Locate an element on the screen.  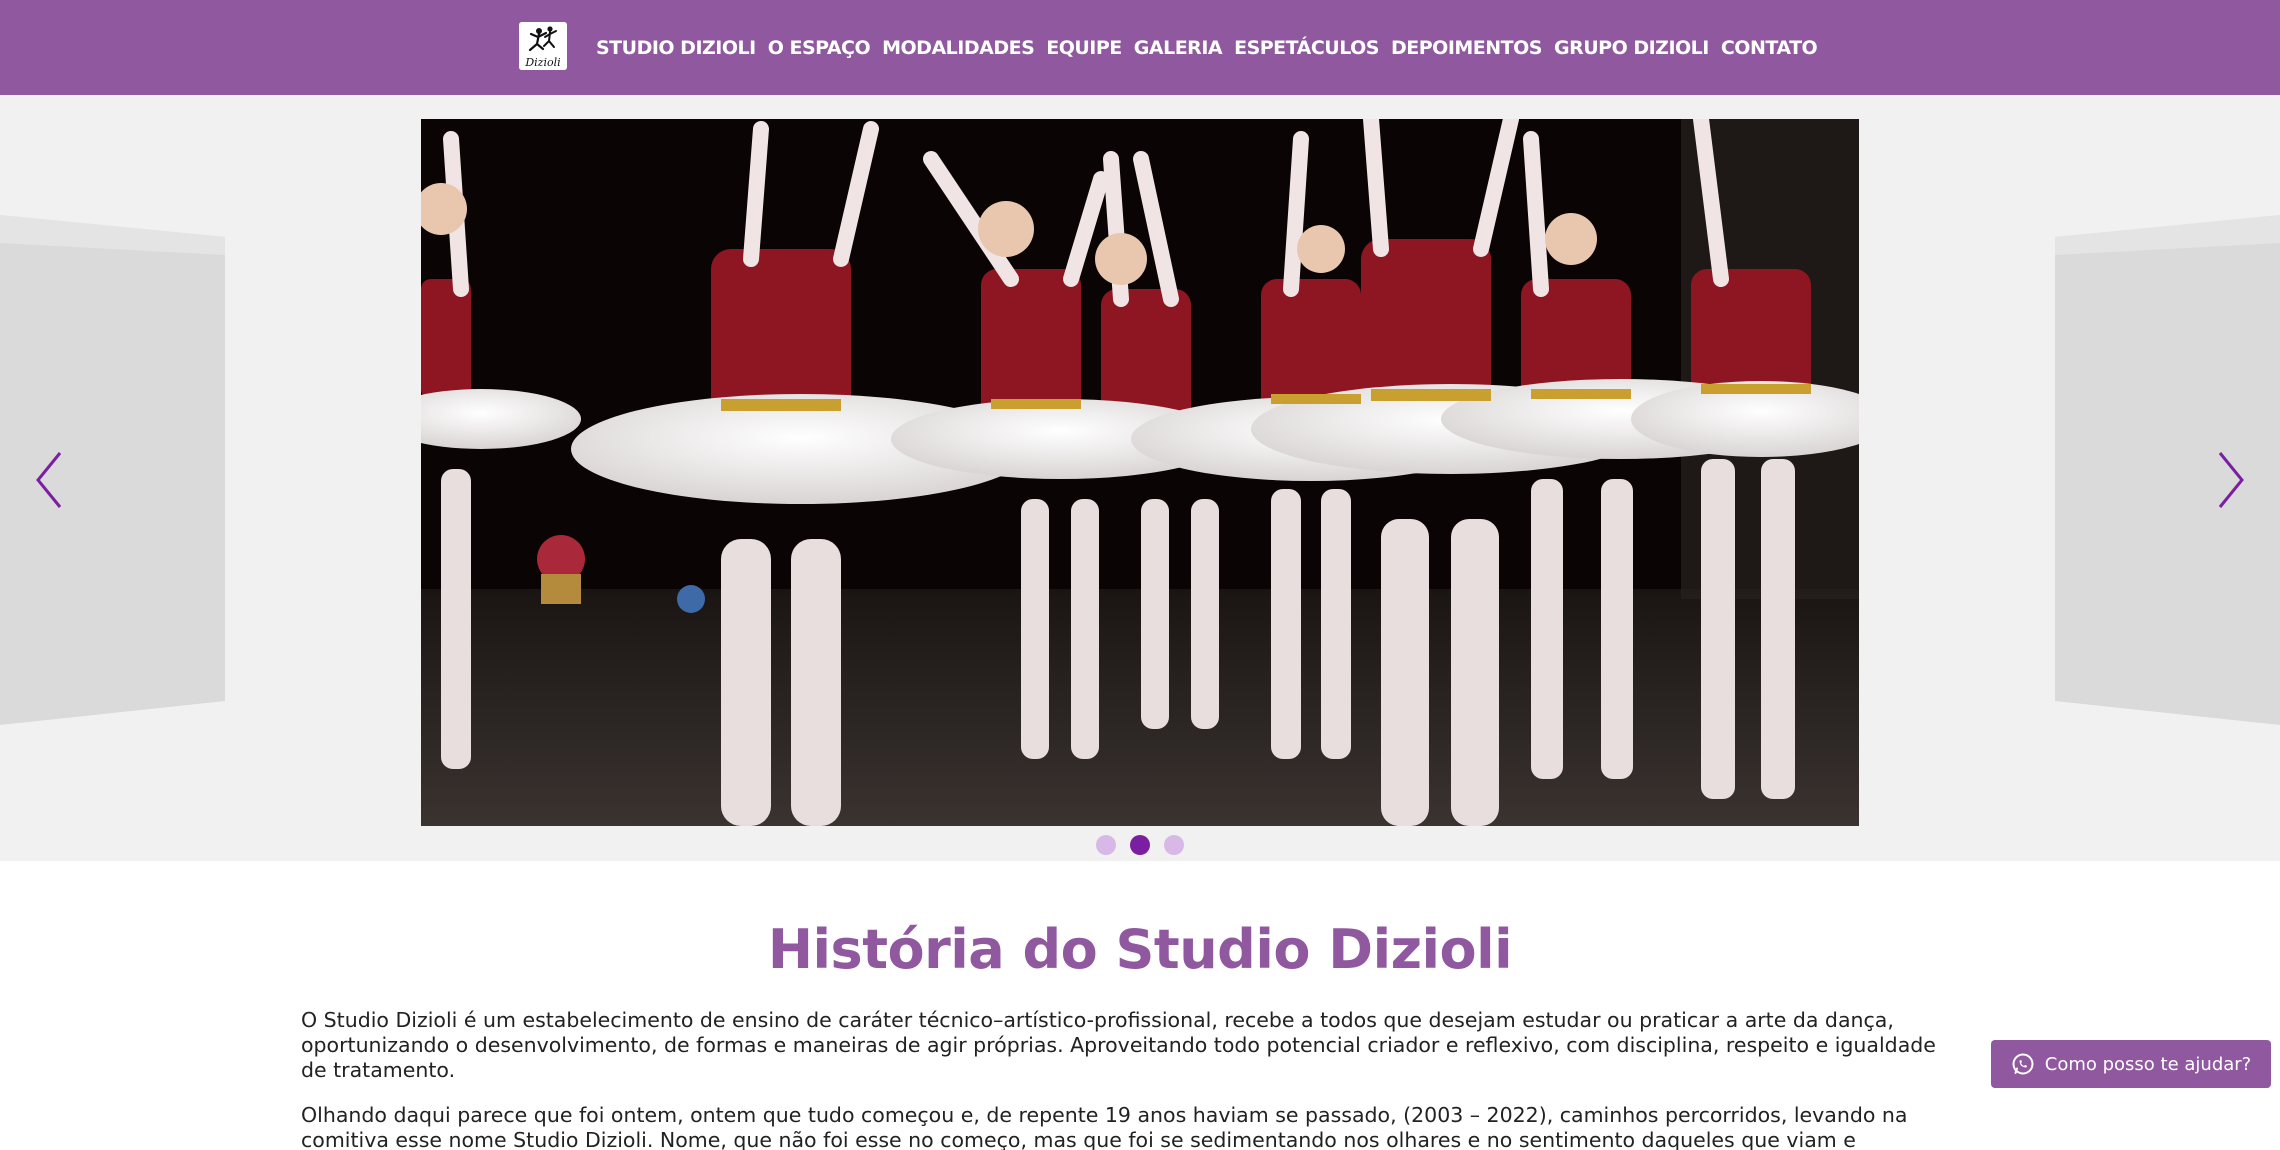
carousel-pagination is located at coordinates (1140, 845).